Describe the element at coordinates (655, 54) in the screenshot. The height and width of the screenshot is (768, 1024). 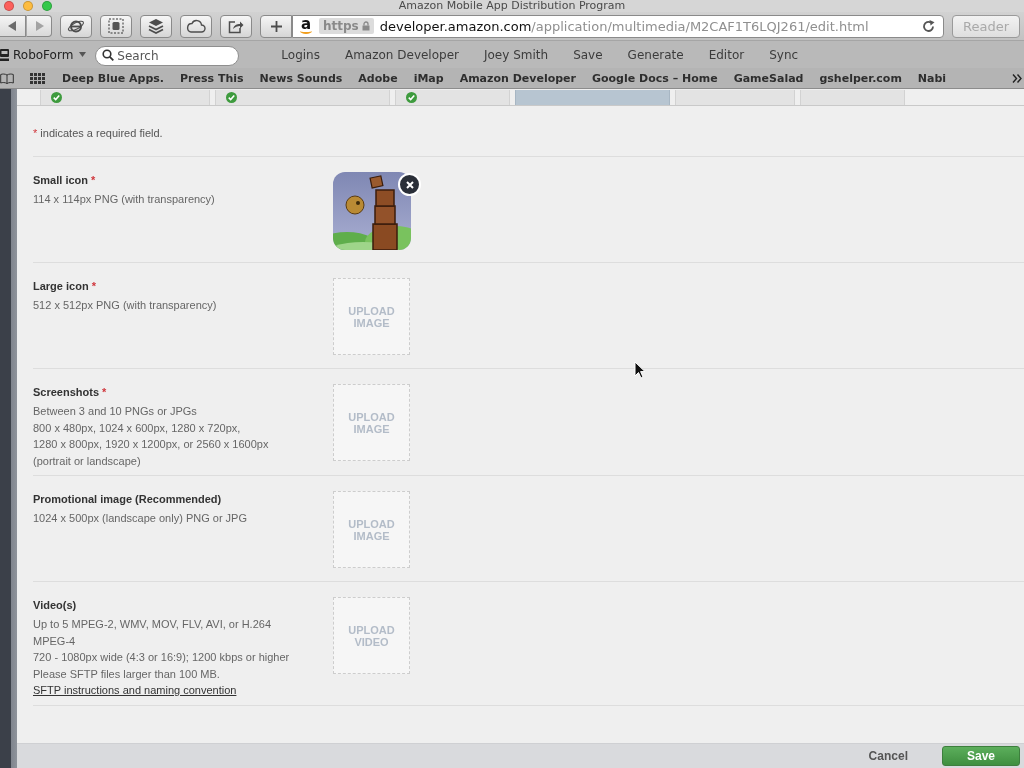
I see `toolbar-link: Generate` at that location.